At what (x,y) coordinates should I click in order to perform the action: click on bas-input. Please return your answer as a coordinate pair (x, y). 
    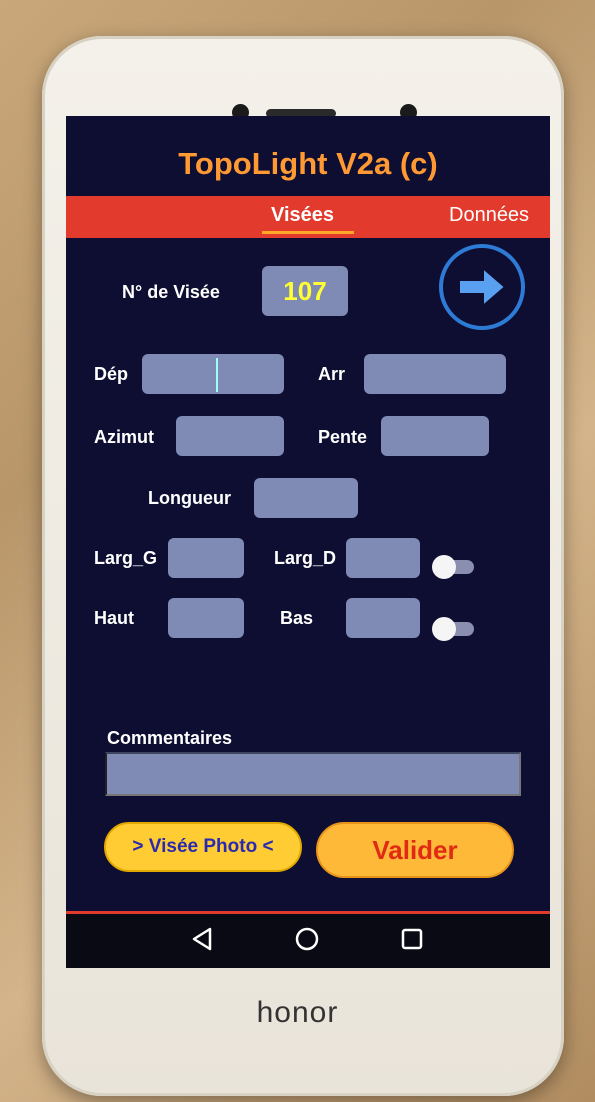
    Looking at the image, I should click on (383, 618).